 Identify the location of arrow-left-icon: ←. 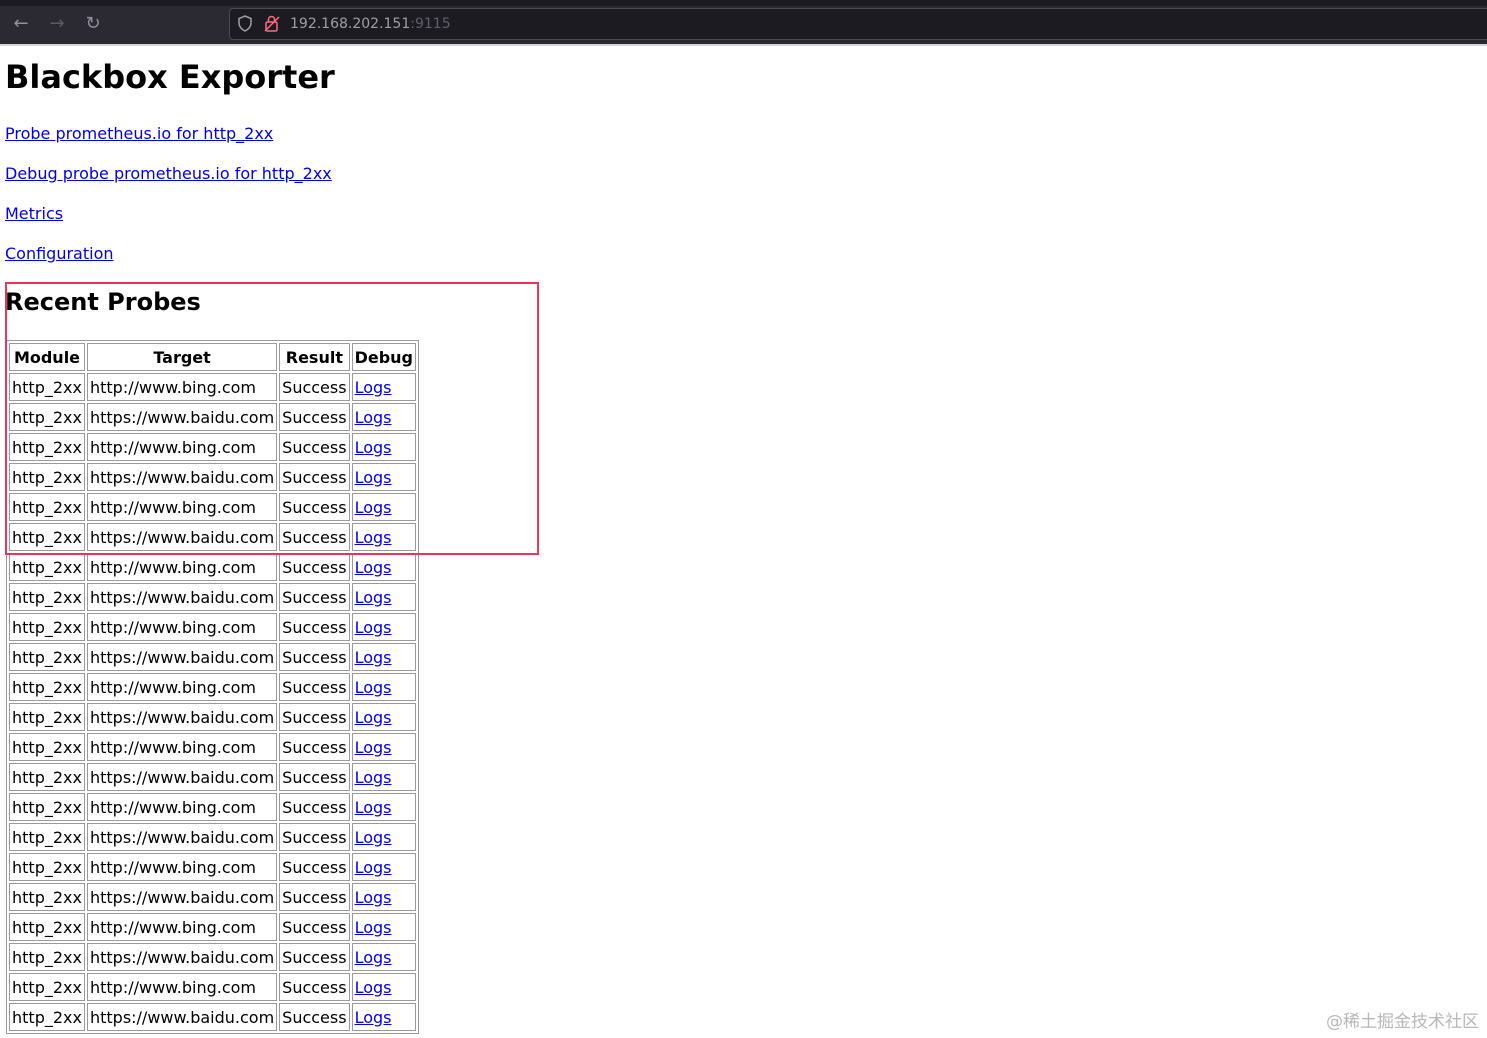
(21, 23).